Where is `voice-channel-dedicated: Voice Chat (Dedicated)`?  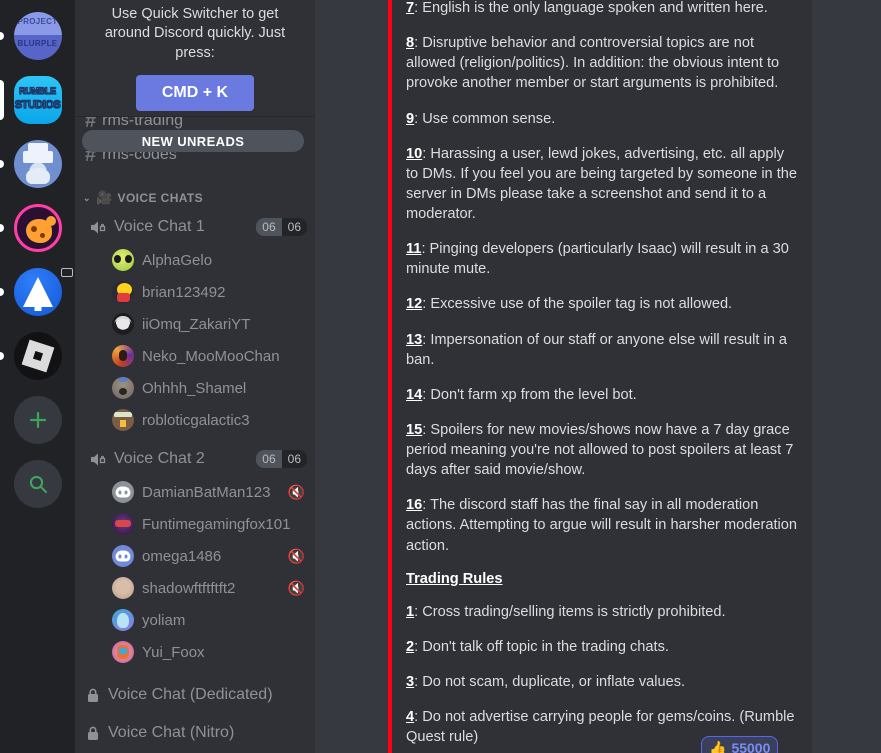 voice-channel-dedicated: Voice Chat (Dedicated) is located at coordinates (195, 695).